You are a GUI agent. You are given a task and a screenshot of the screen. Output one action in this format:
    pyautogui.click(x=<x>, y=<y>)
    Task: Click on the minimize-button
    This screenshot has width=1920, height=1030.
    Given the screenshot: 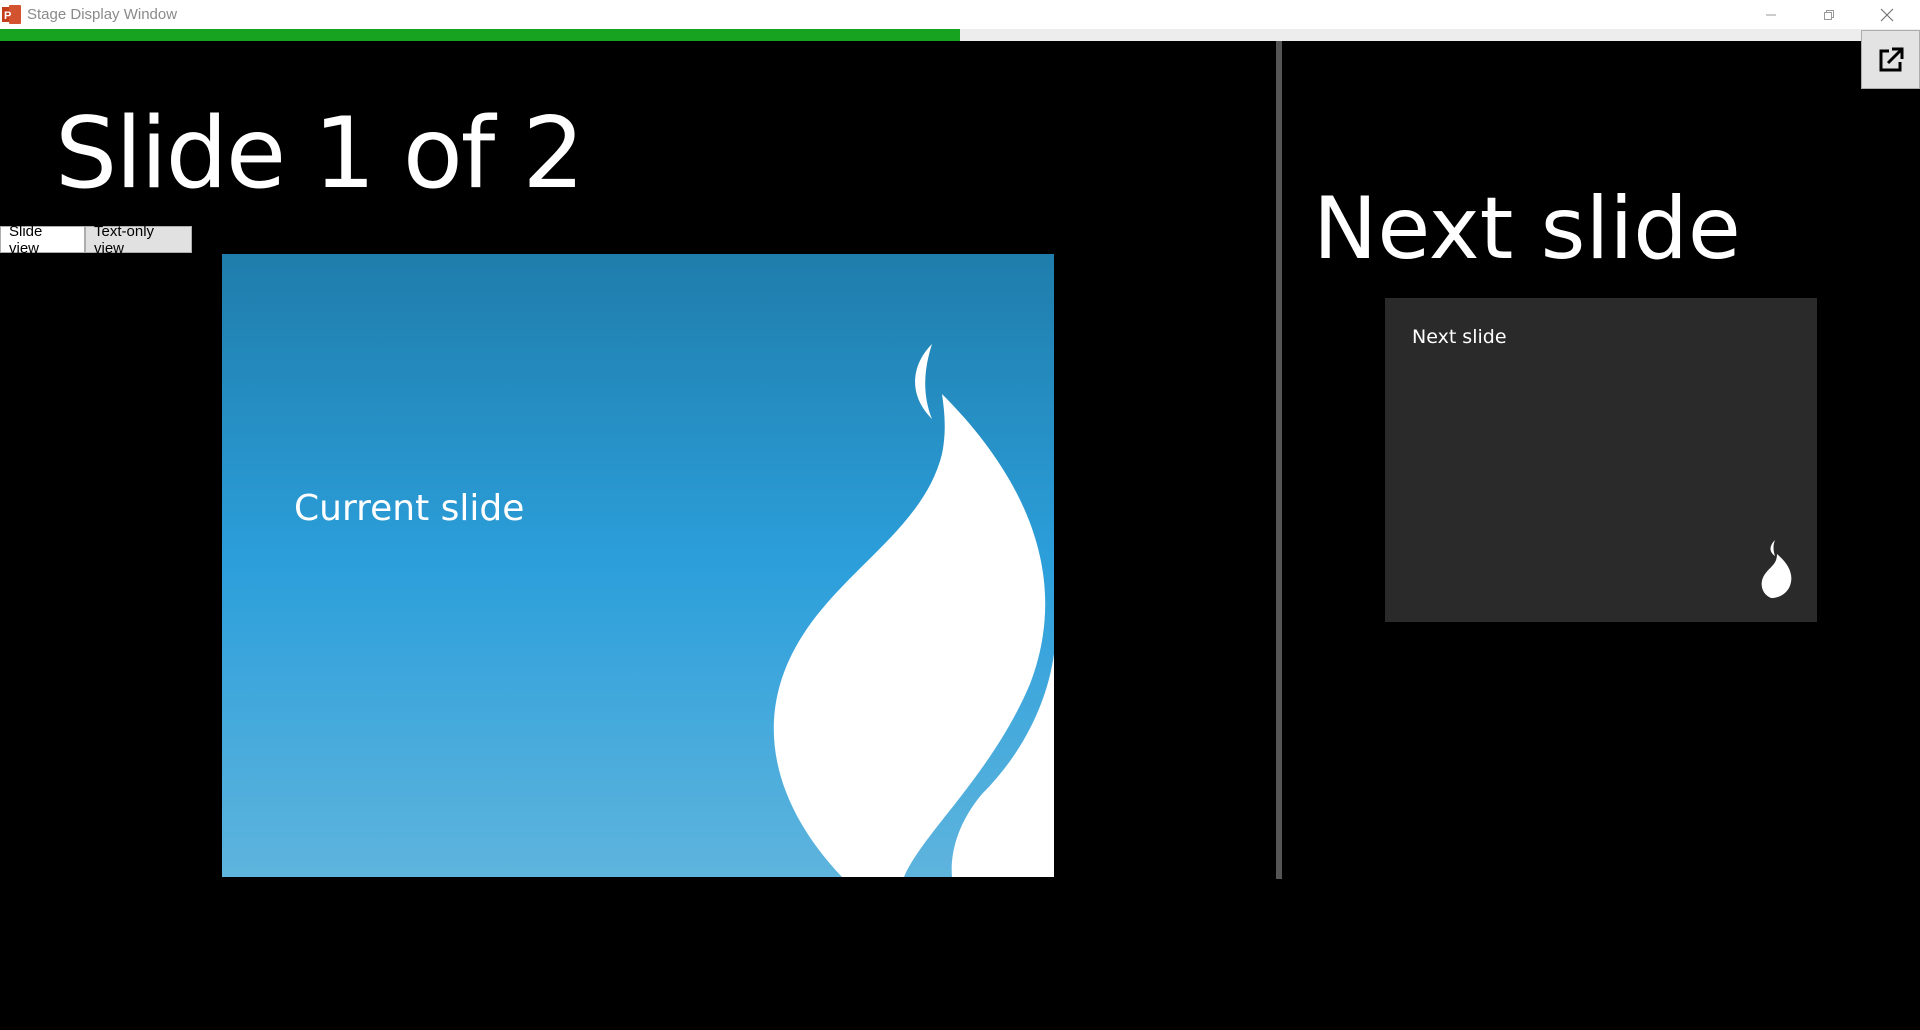 What is the action you would take?
    pyautogui.click(x=1771, y=14)
    